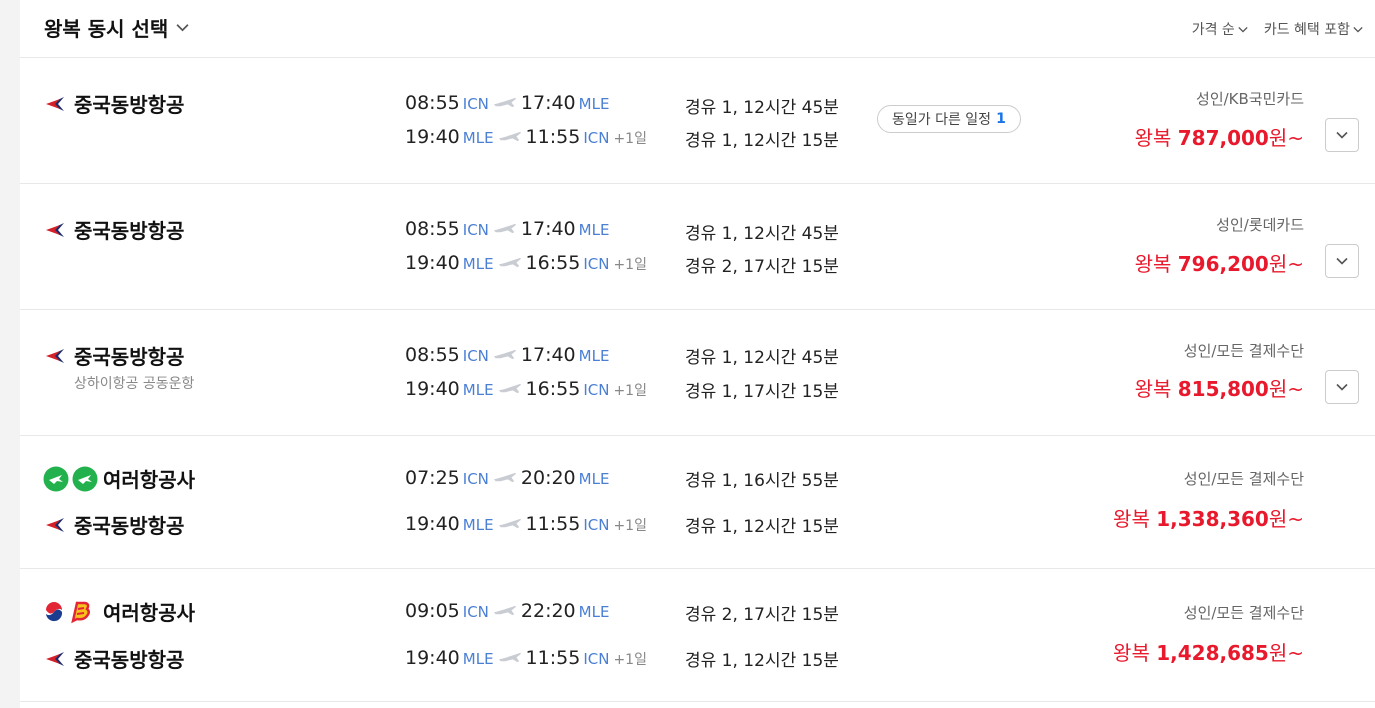 The width and height of the screenshot is (1375, 708). I want to click on same-price-count: 1, so click(1001, 119).